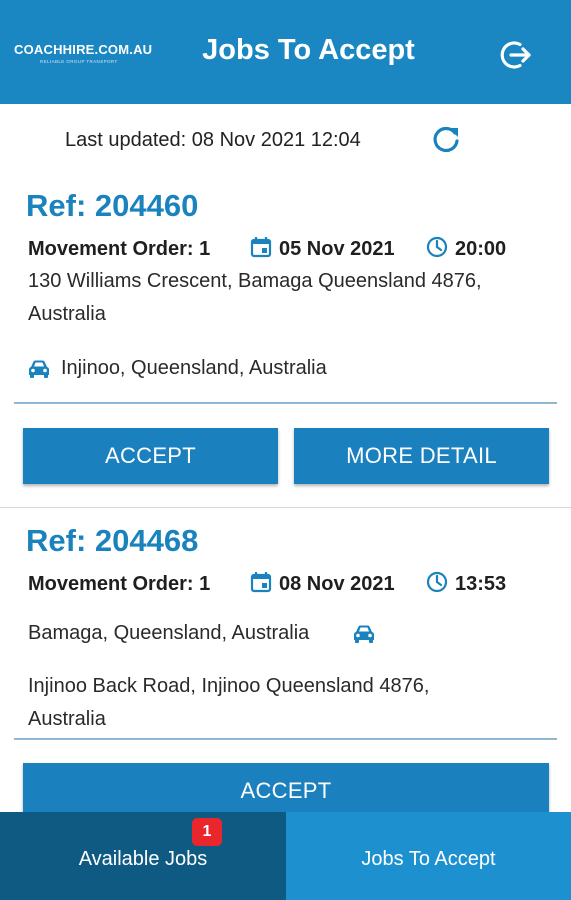  I want to click on last-updated-row: Last updated: 08 Nov 2021 12:04, so click(285, 140).